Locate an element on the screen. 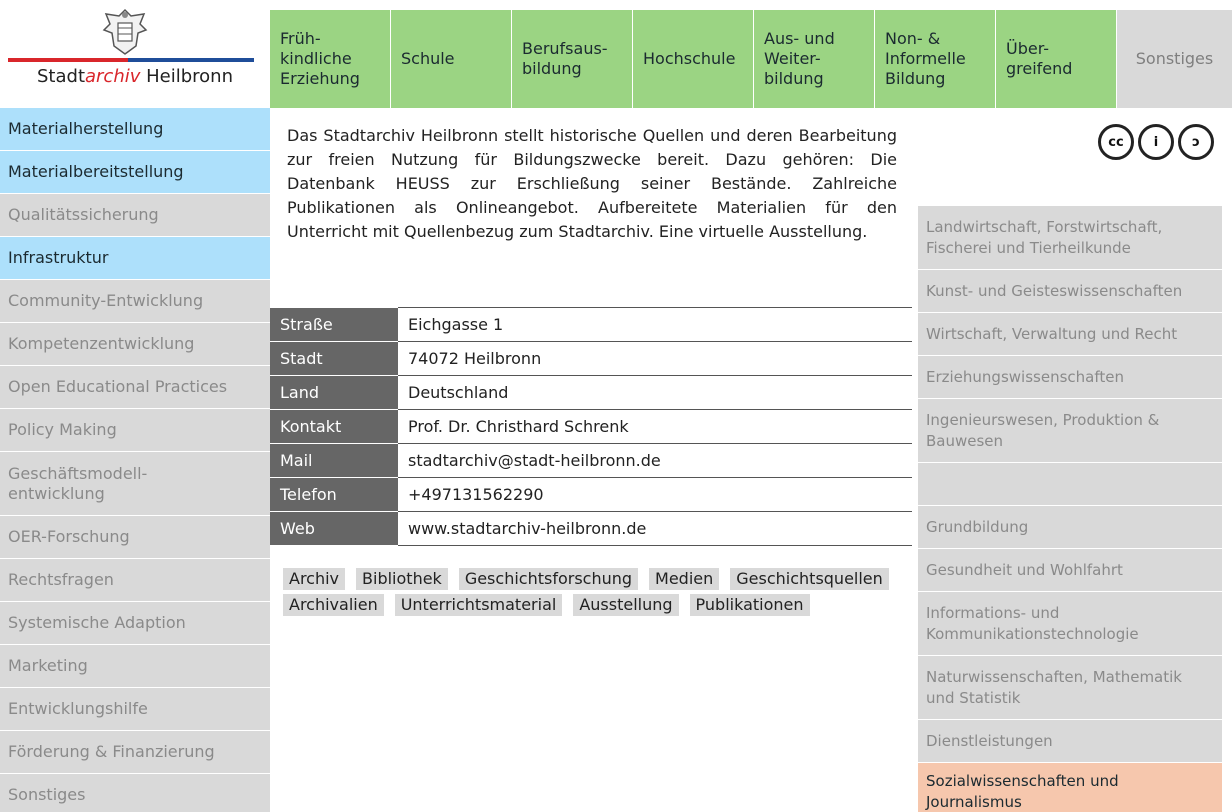  menu-item-oer-forschung: OER-Forschung is located at coordinates (135, 537).